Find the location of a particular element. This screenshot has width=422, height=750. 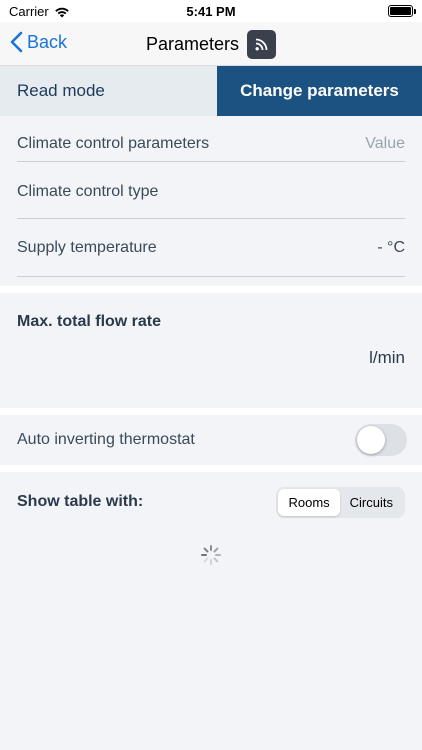

page-title: Parameters is located at coordinates (192, 44).